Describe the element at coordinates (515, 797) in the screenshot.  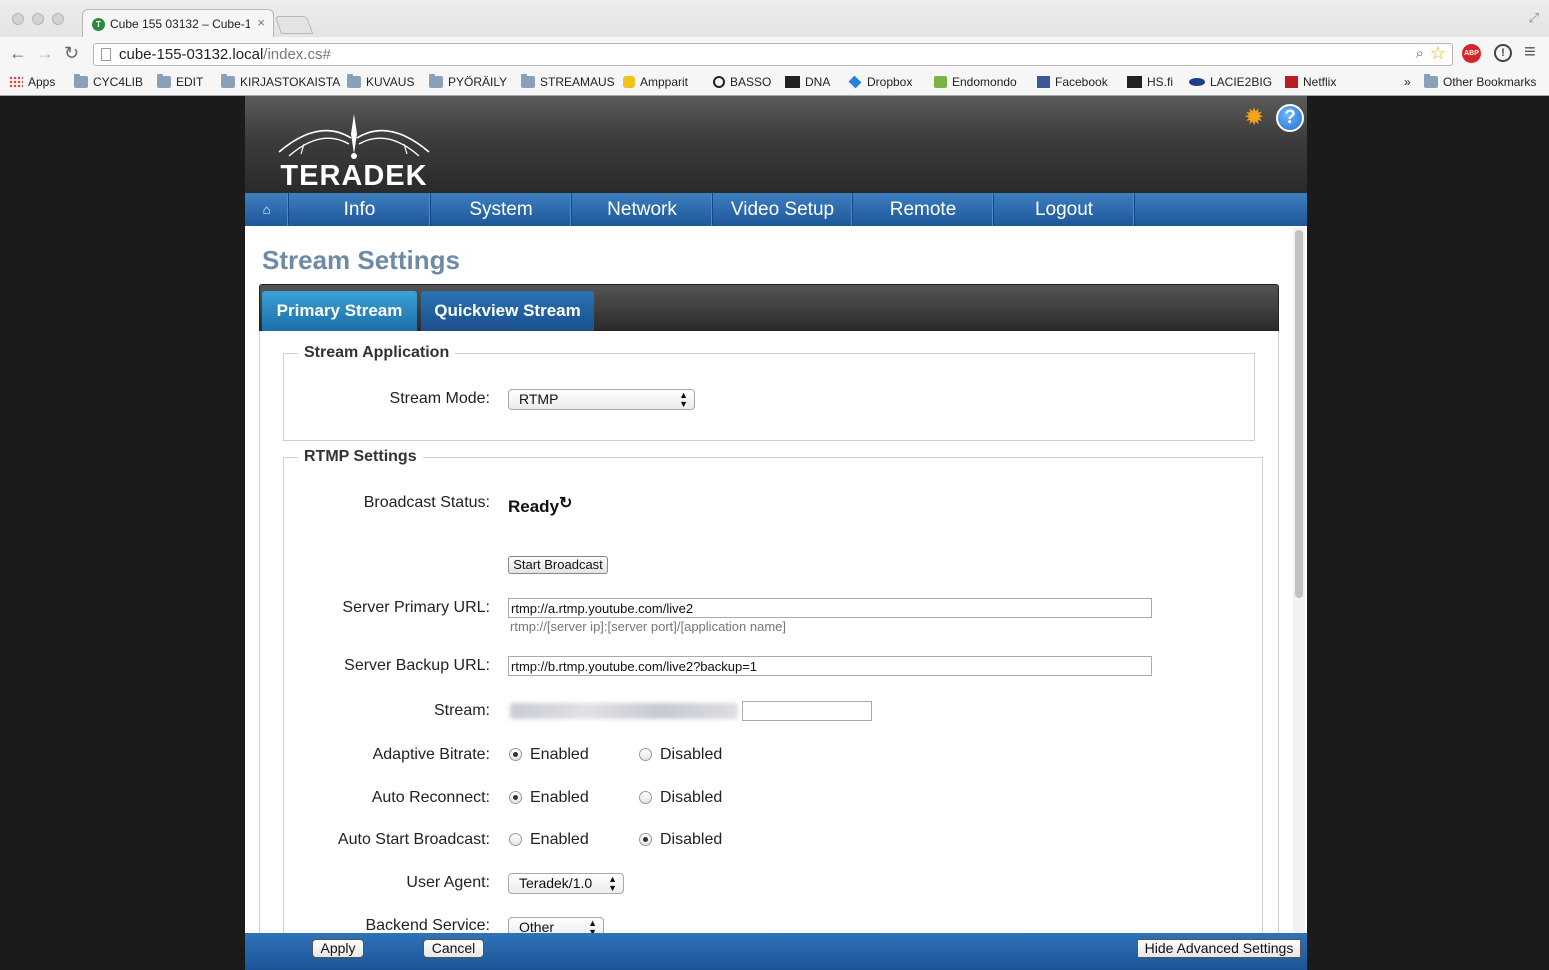
I see `reconnect-enabled-radio` at that location.